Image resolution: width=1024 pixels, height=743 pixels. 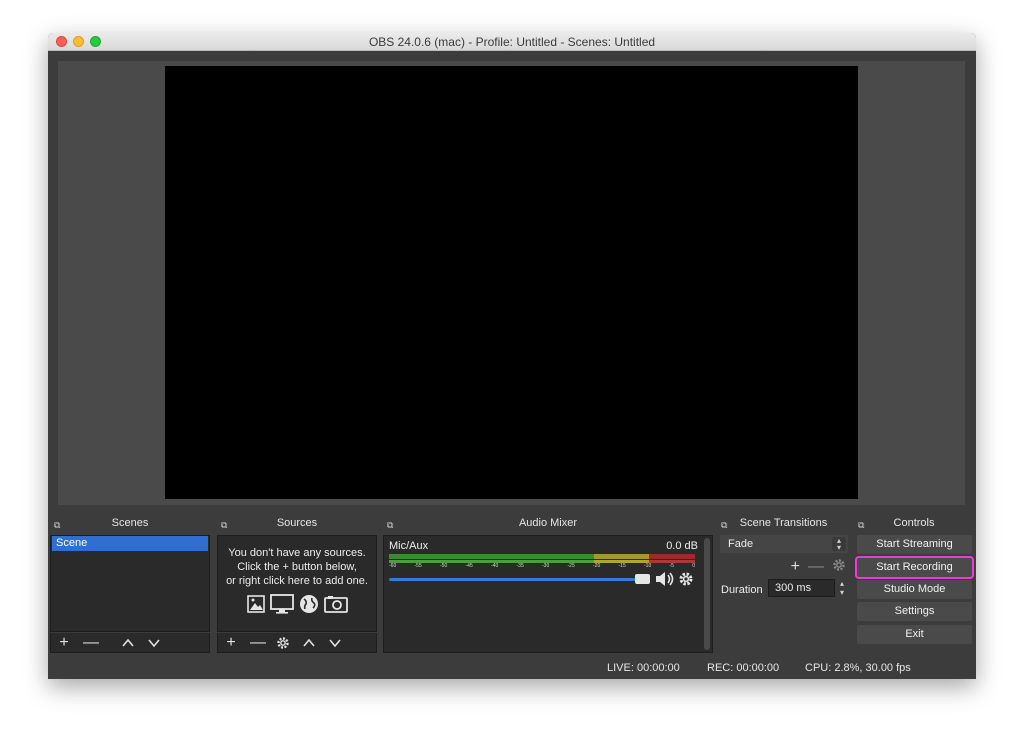 What do you see at coordinates (91, 642) in the screenshot?
I see `remove-scene-minus-icon: —` at bounding box center [91, 642].